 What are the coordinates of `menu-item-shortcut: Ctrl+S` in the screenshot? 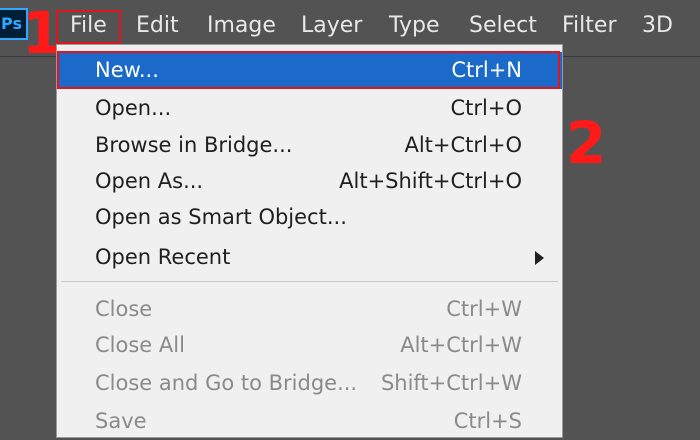 It's located at (487, 421).